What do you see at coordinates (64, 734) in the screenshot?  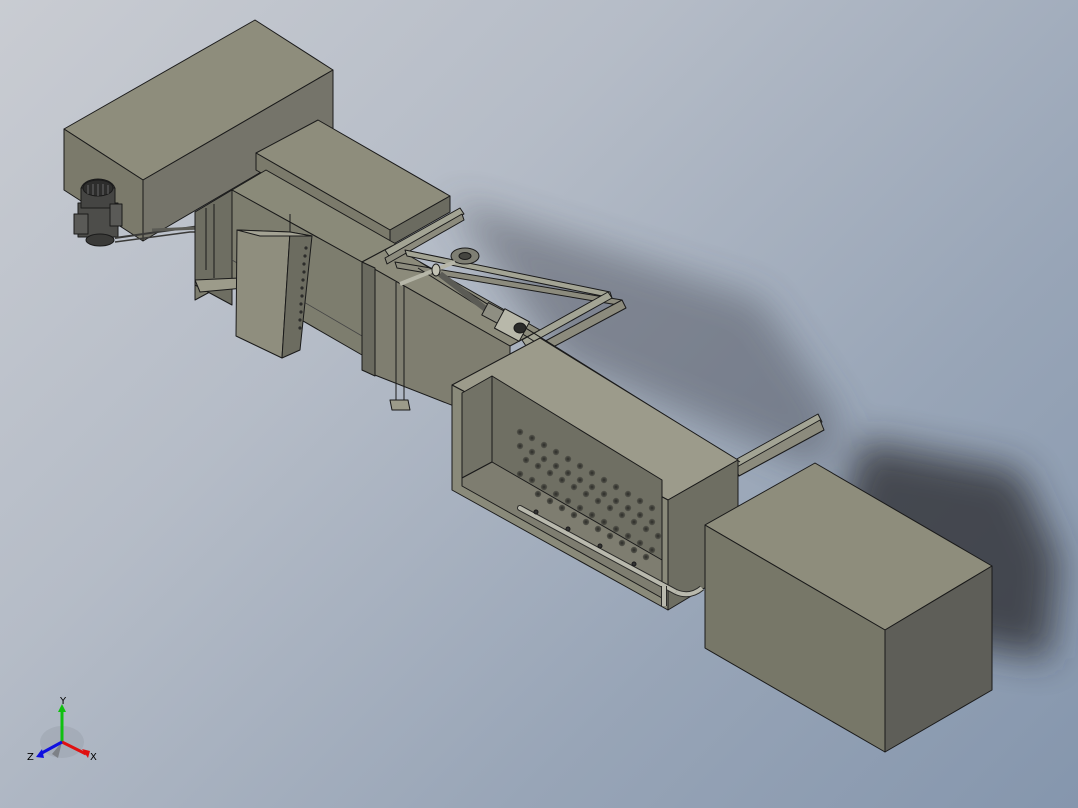 I see `orientation-triad: Y X Z` at bounding box center [64, 734].